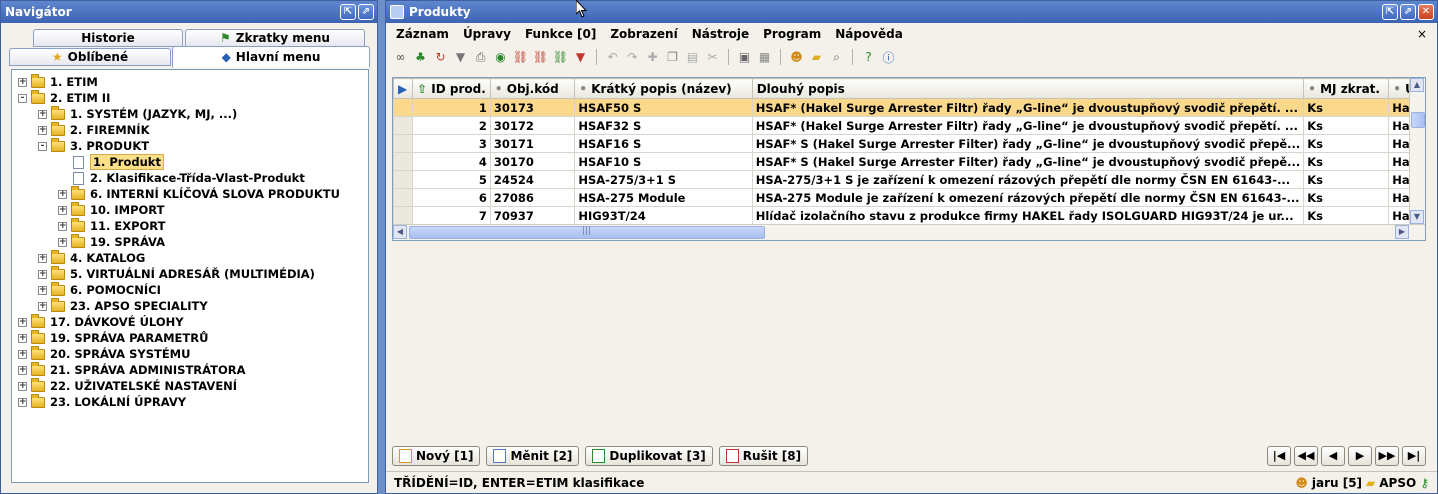 Image resolution: width=1438 pixels, height=494 pixels. What do you see at coordinates (1360, 456) in the screenshot?
I see `next-record-button: ▶` at bounding box center [1360, 456].